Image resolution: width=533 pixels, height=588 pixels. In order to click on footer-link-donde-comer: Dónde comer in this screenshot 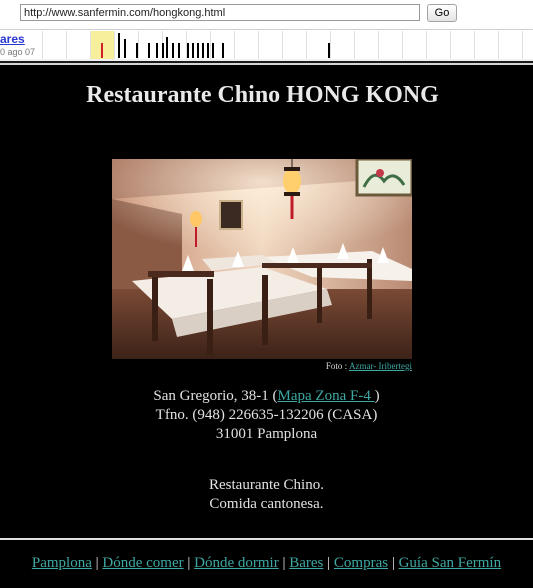, I will do `click(142, 563)`.